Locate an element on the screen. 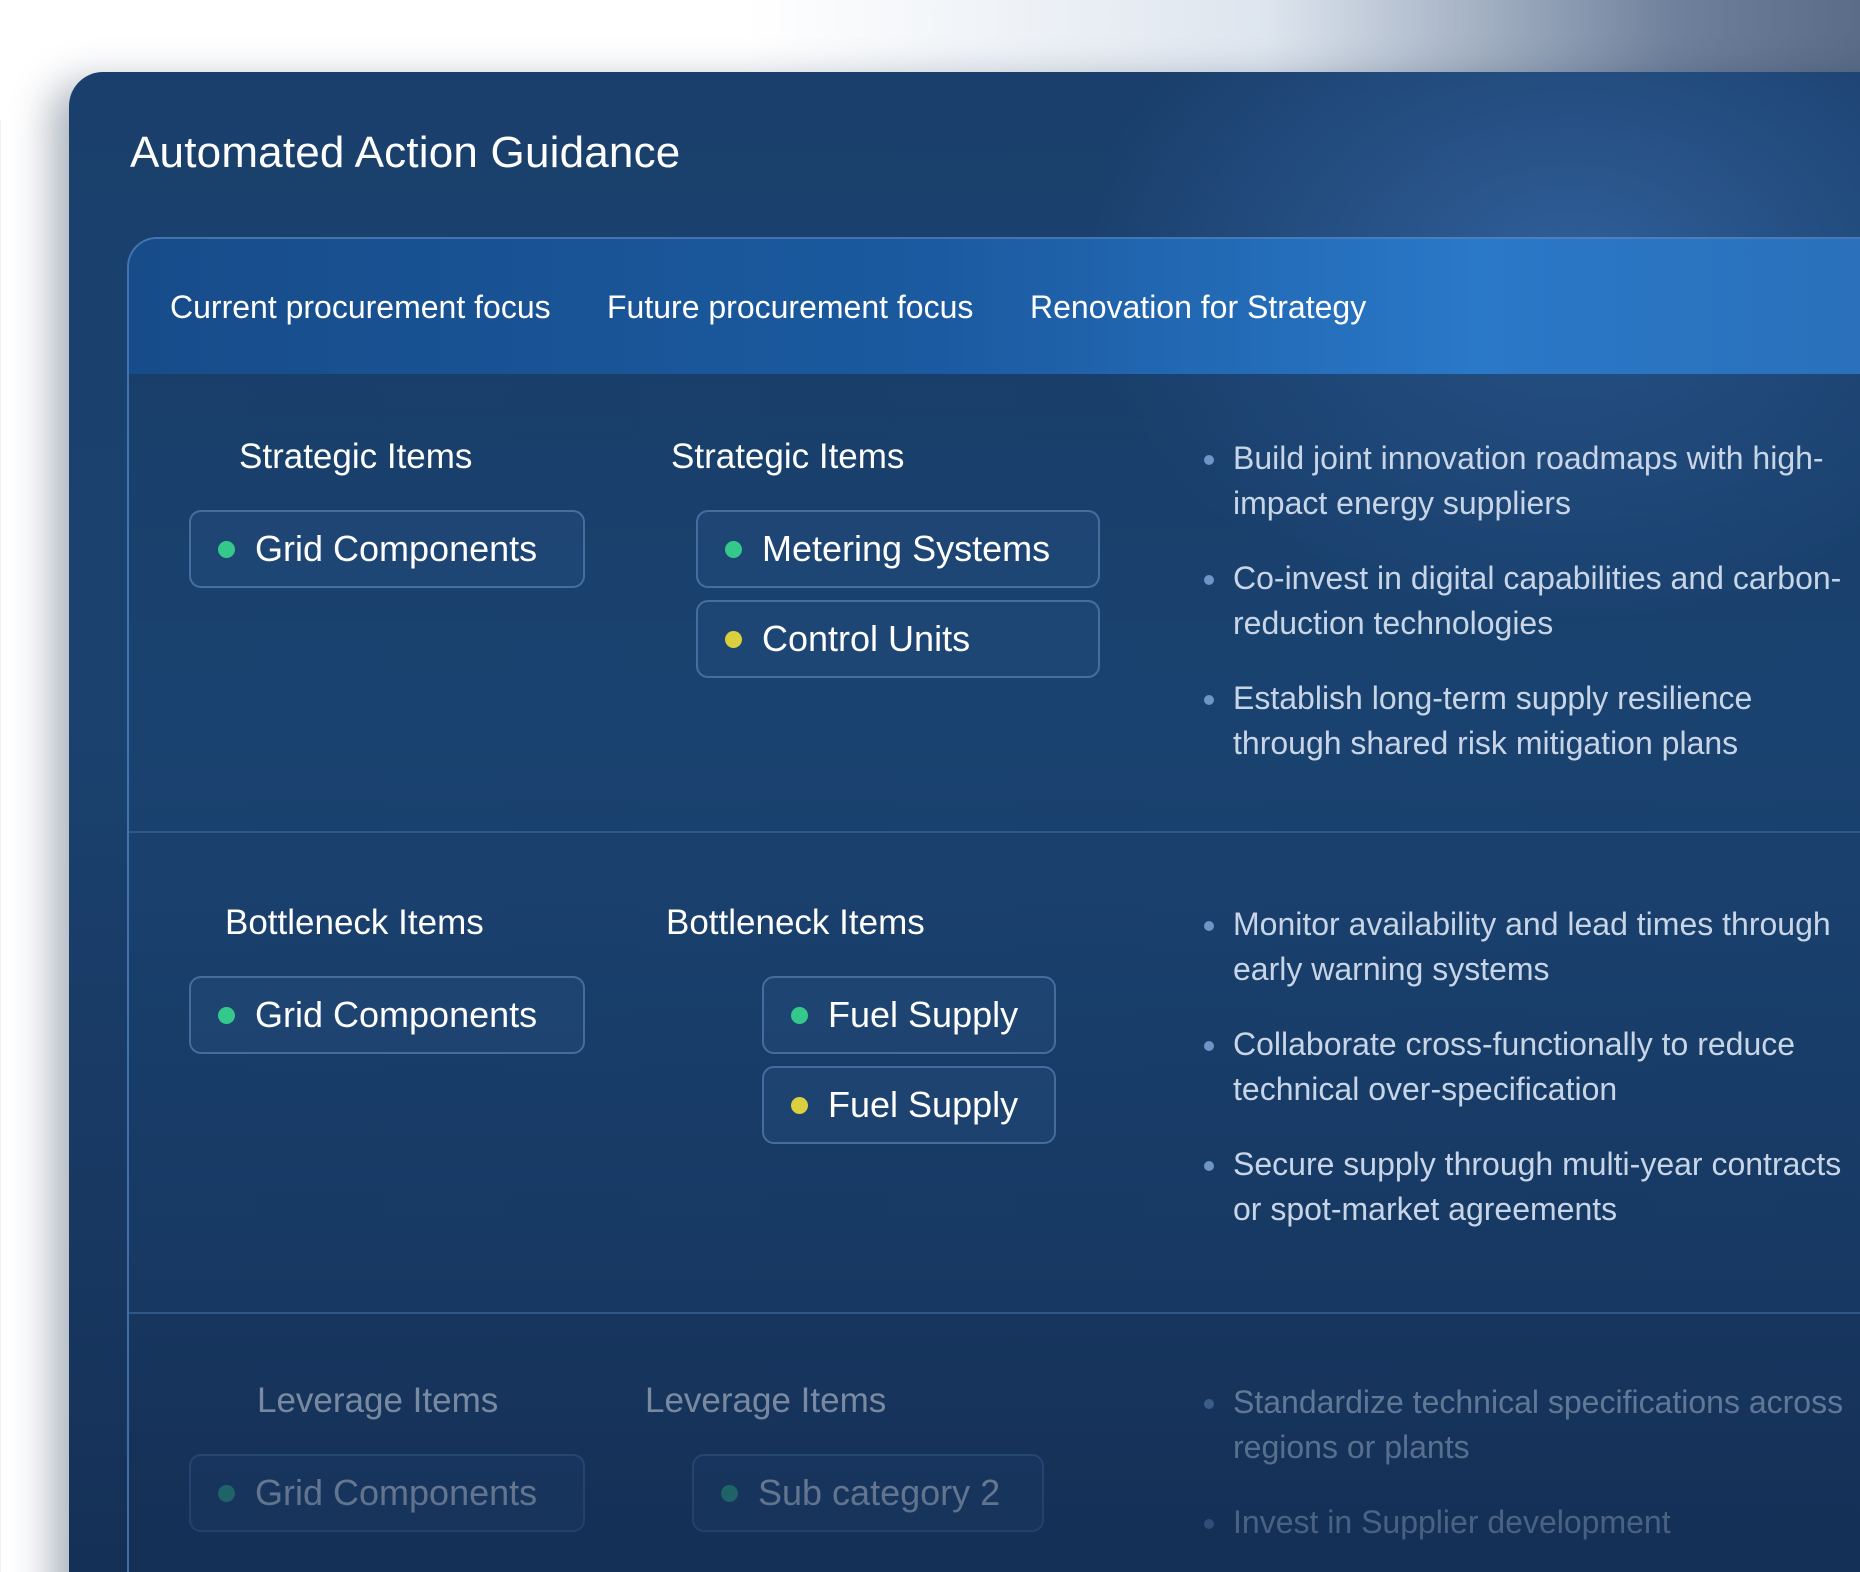  current-group-title: Strategic Items is located at coordinates (356, 456).